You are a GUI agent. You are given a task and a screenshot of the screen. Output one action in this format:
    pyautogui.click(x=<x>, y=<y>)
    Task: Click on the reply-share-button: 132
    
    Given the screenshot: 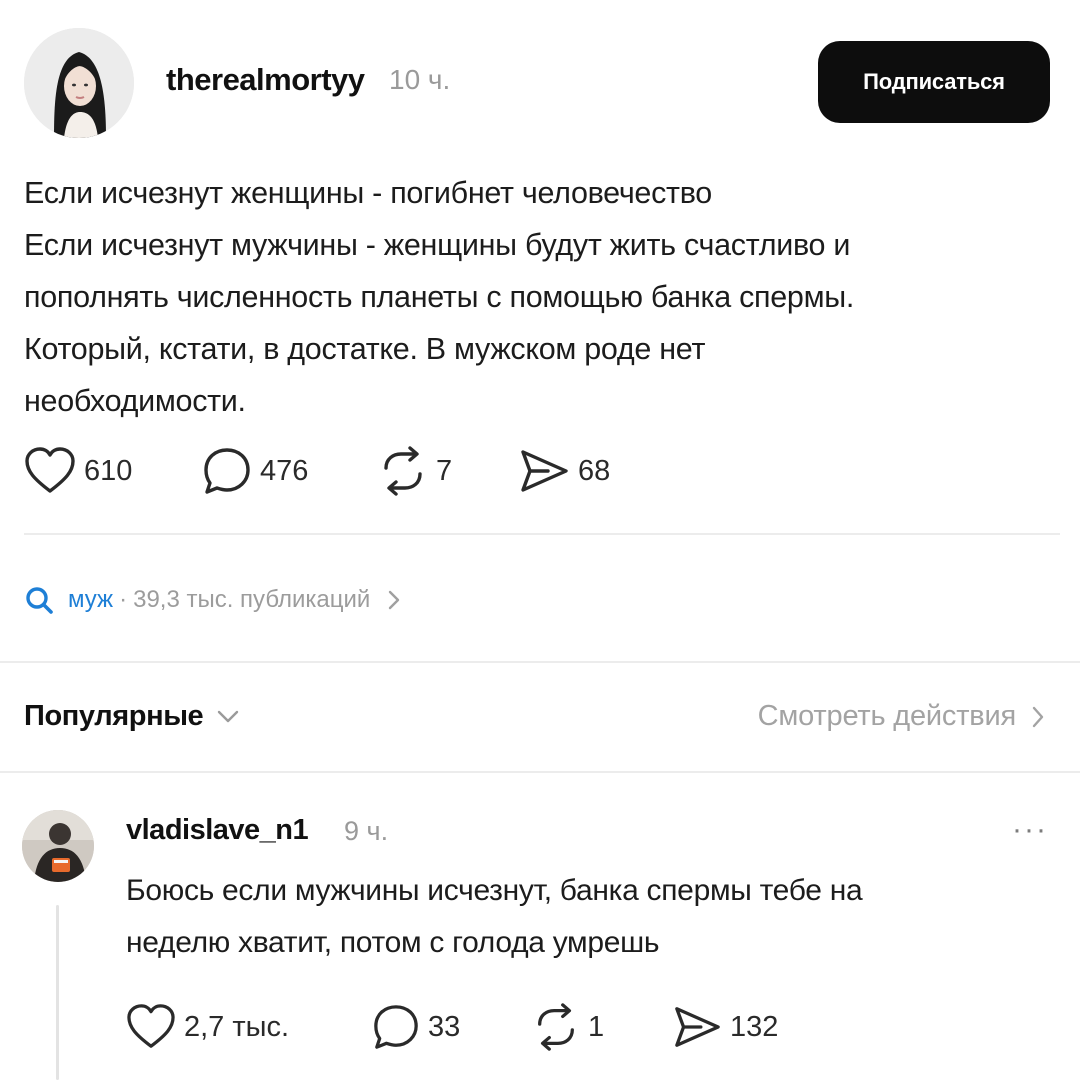 What is the action you would take?
    pyautogui.click(x=725, y=1027)
    